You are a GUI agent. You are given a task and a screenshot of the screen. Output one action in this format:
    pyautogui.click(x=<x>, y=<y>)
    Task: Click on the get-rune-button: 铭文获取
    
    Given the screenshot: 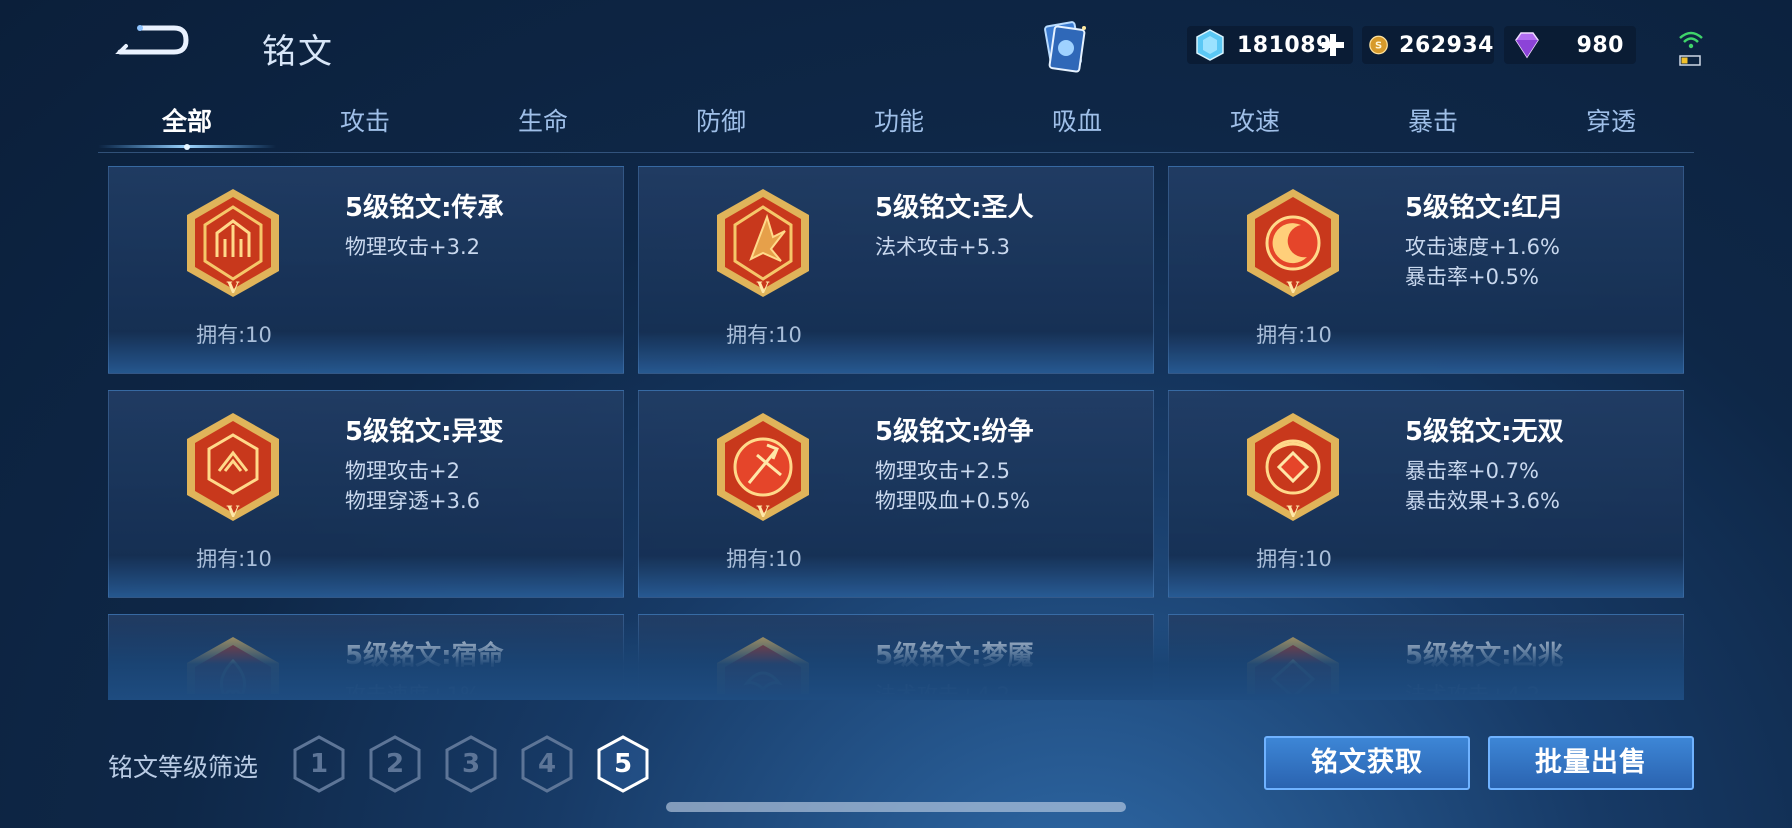 What is the action you would take?
    pyautogui.click(x=1367, y=763)
    